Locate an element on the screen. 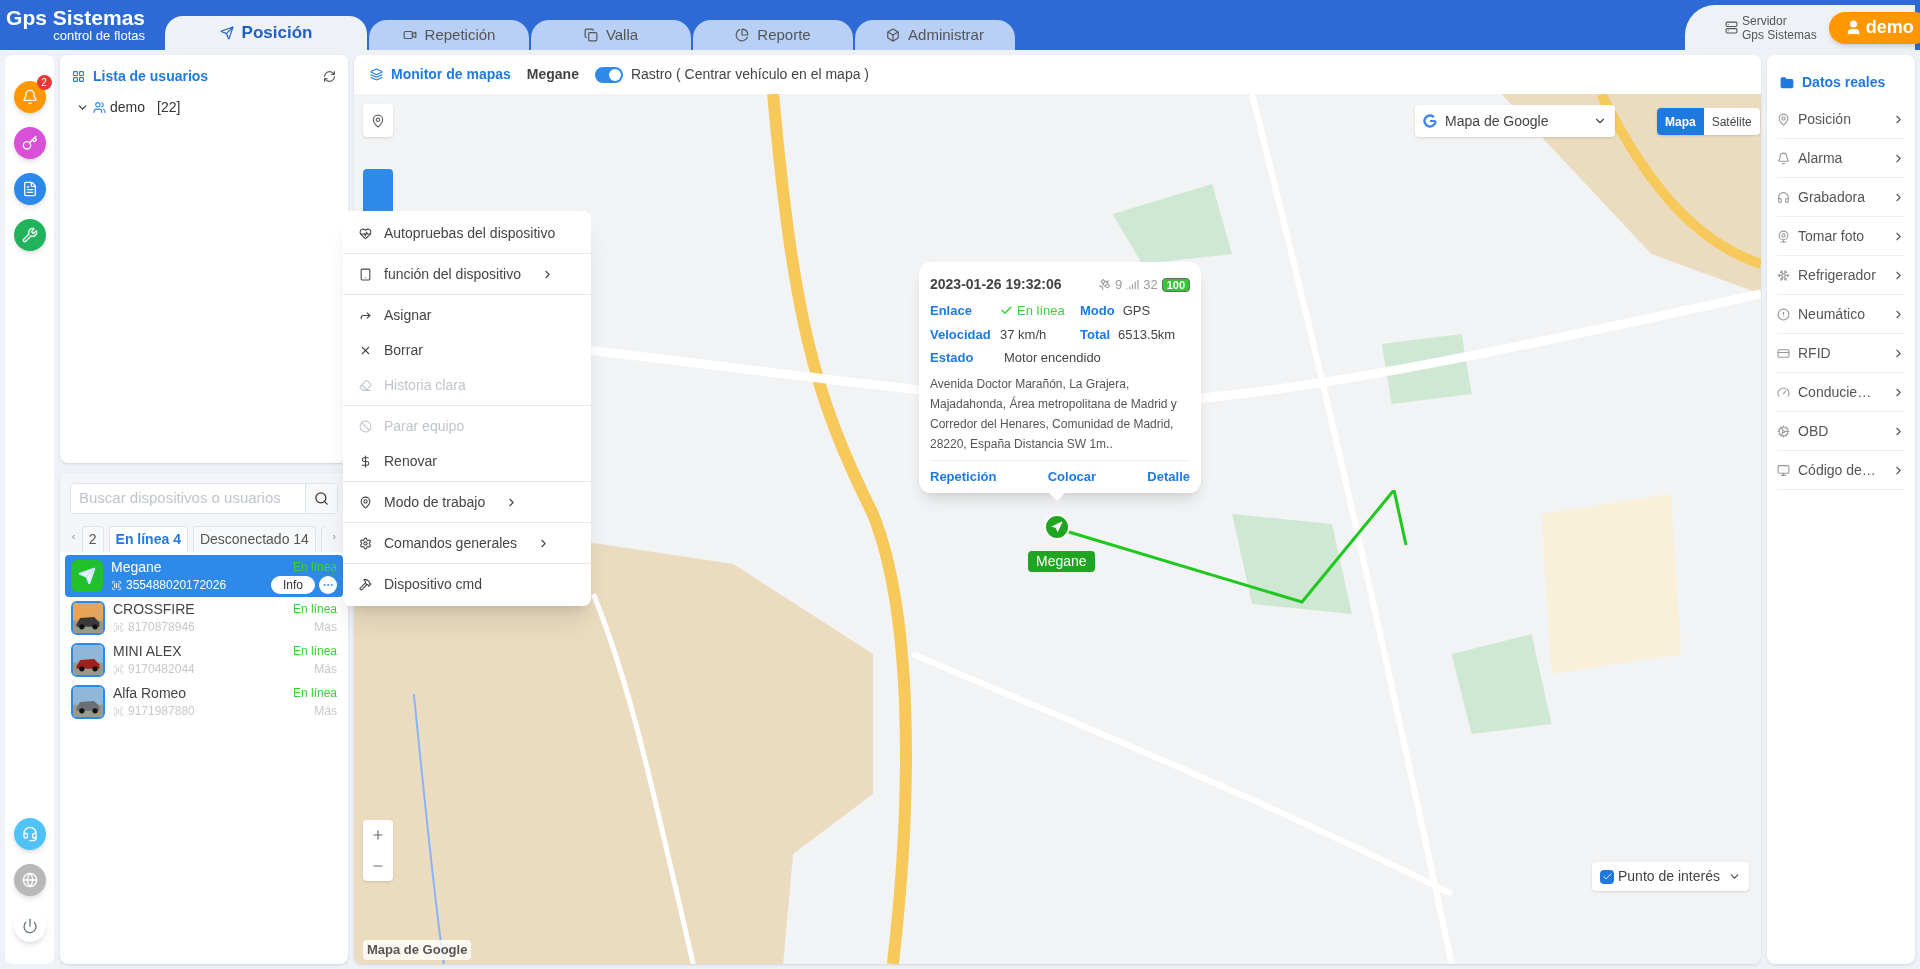 The image size is (1920, 969). poi-toggle: Punto de interés is located at coordinates (1670, 876).